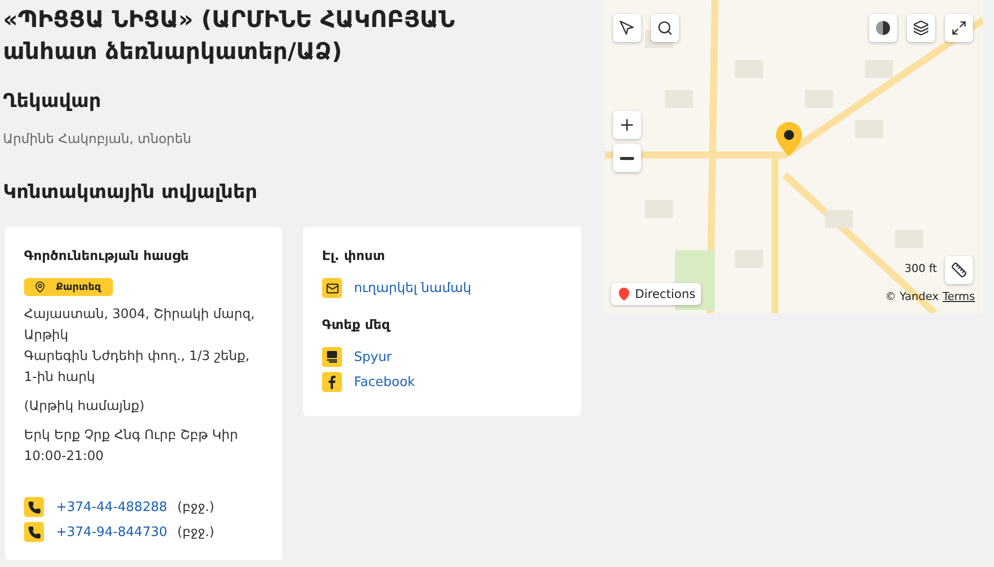  What do you see at coordinates (413, 288) in the screenshot?
I see `email-link: ուղարկել նամակ` at bounding box center [413, 288].